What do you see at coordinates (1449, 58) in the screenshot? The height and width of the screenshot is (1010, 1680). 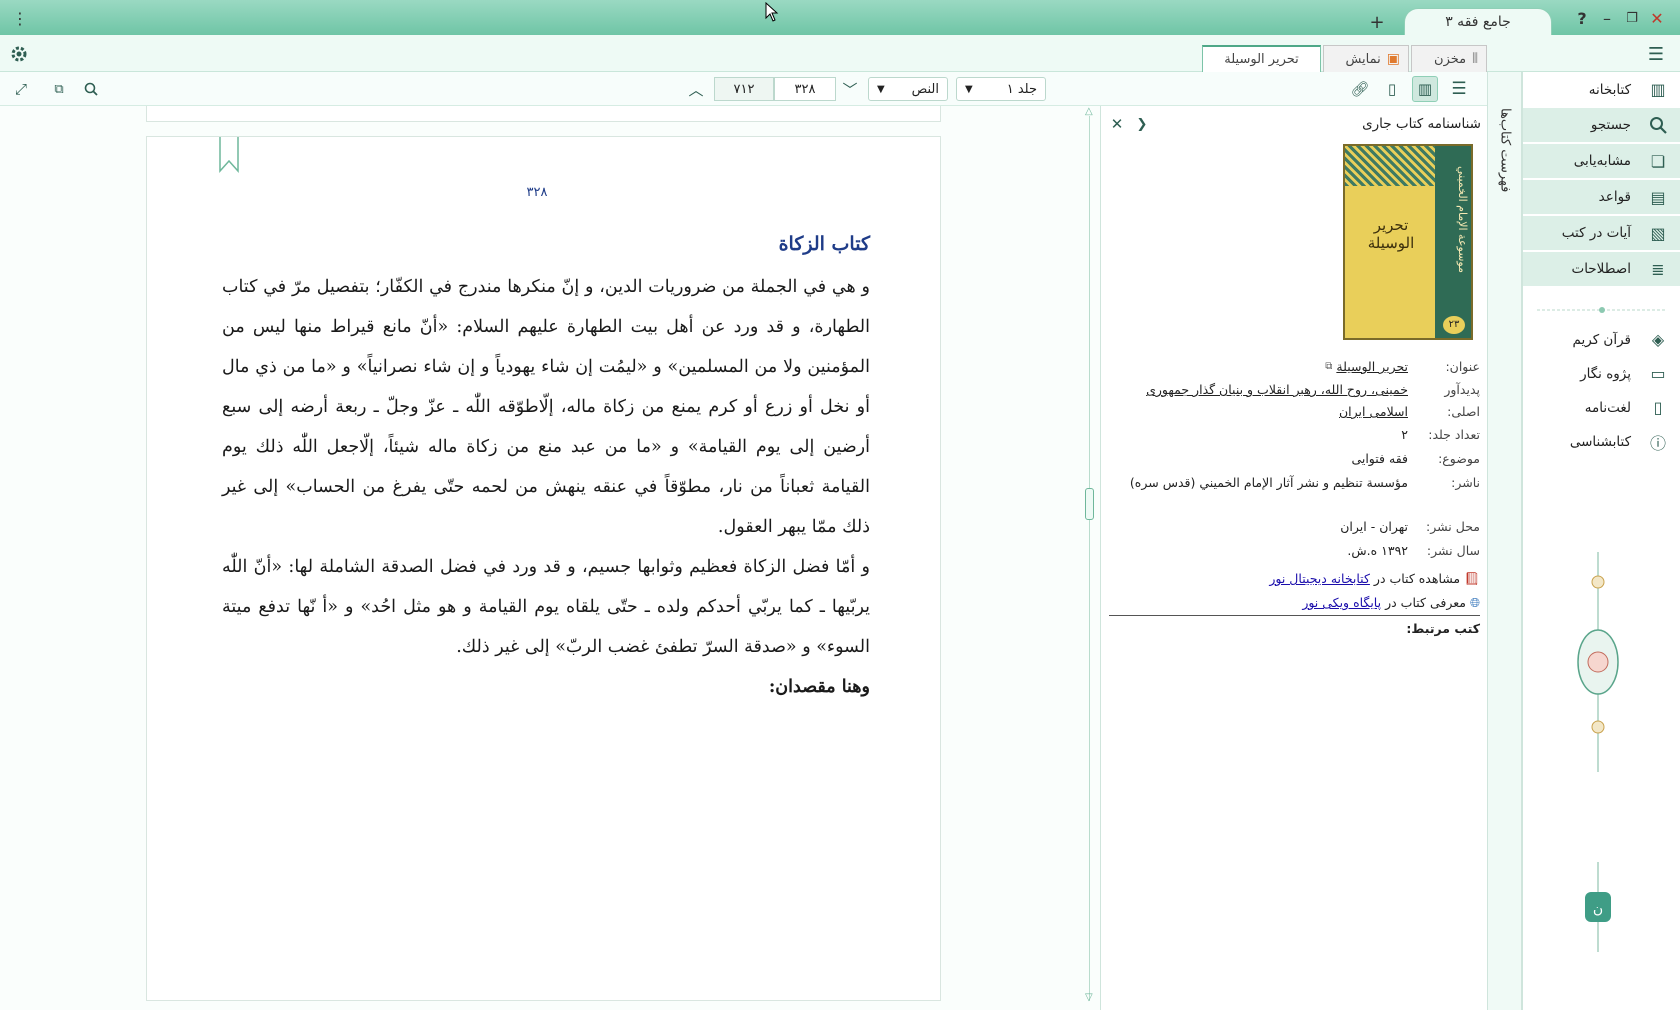 I see `tab-repository: ⫴ مخزن` at bounding box center [1449, 58].